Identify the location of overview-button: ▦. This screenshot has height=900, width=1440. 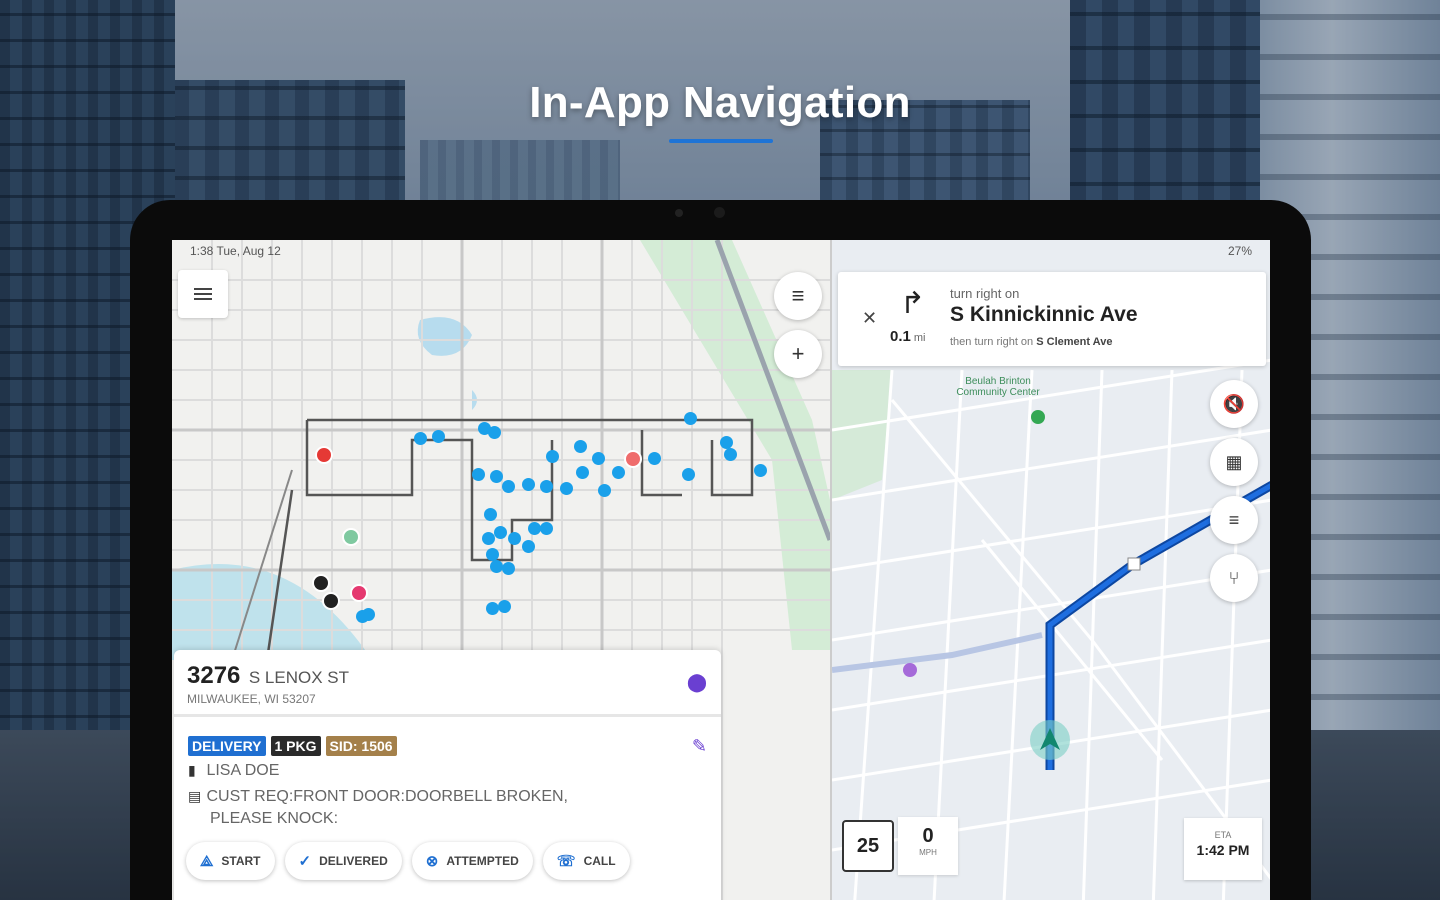
(1234, 462).